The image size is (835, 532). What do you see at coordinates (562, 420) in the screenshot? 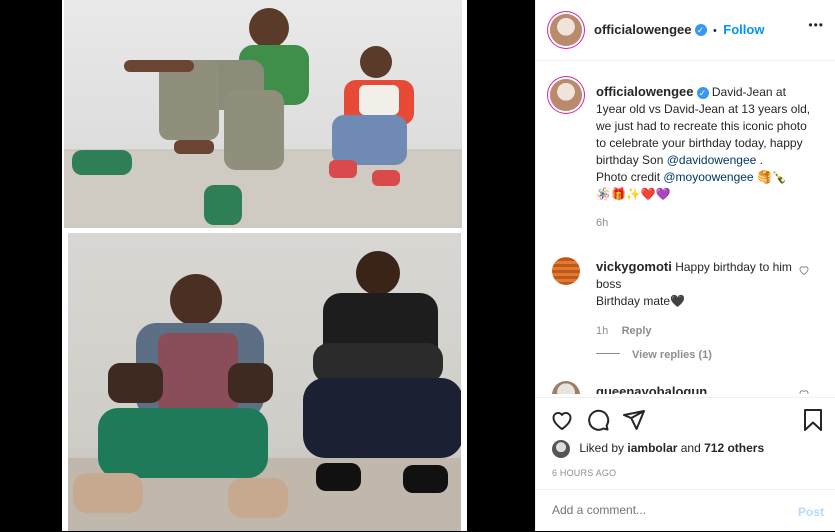
I see `heart-icon` at bounding box center [562, 420].